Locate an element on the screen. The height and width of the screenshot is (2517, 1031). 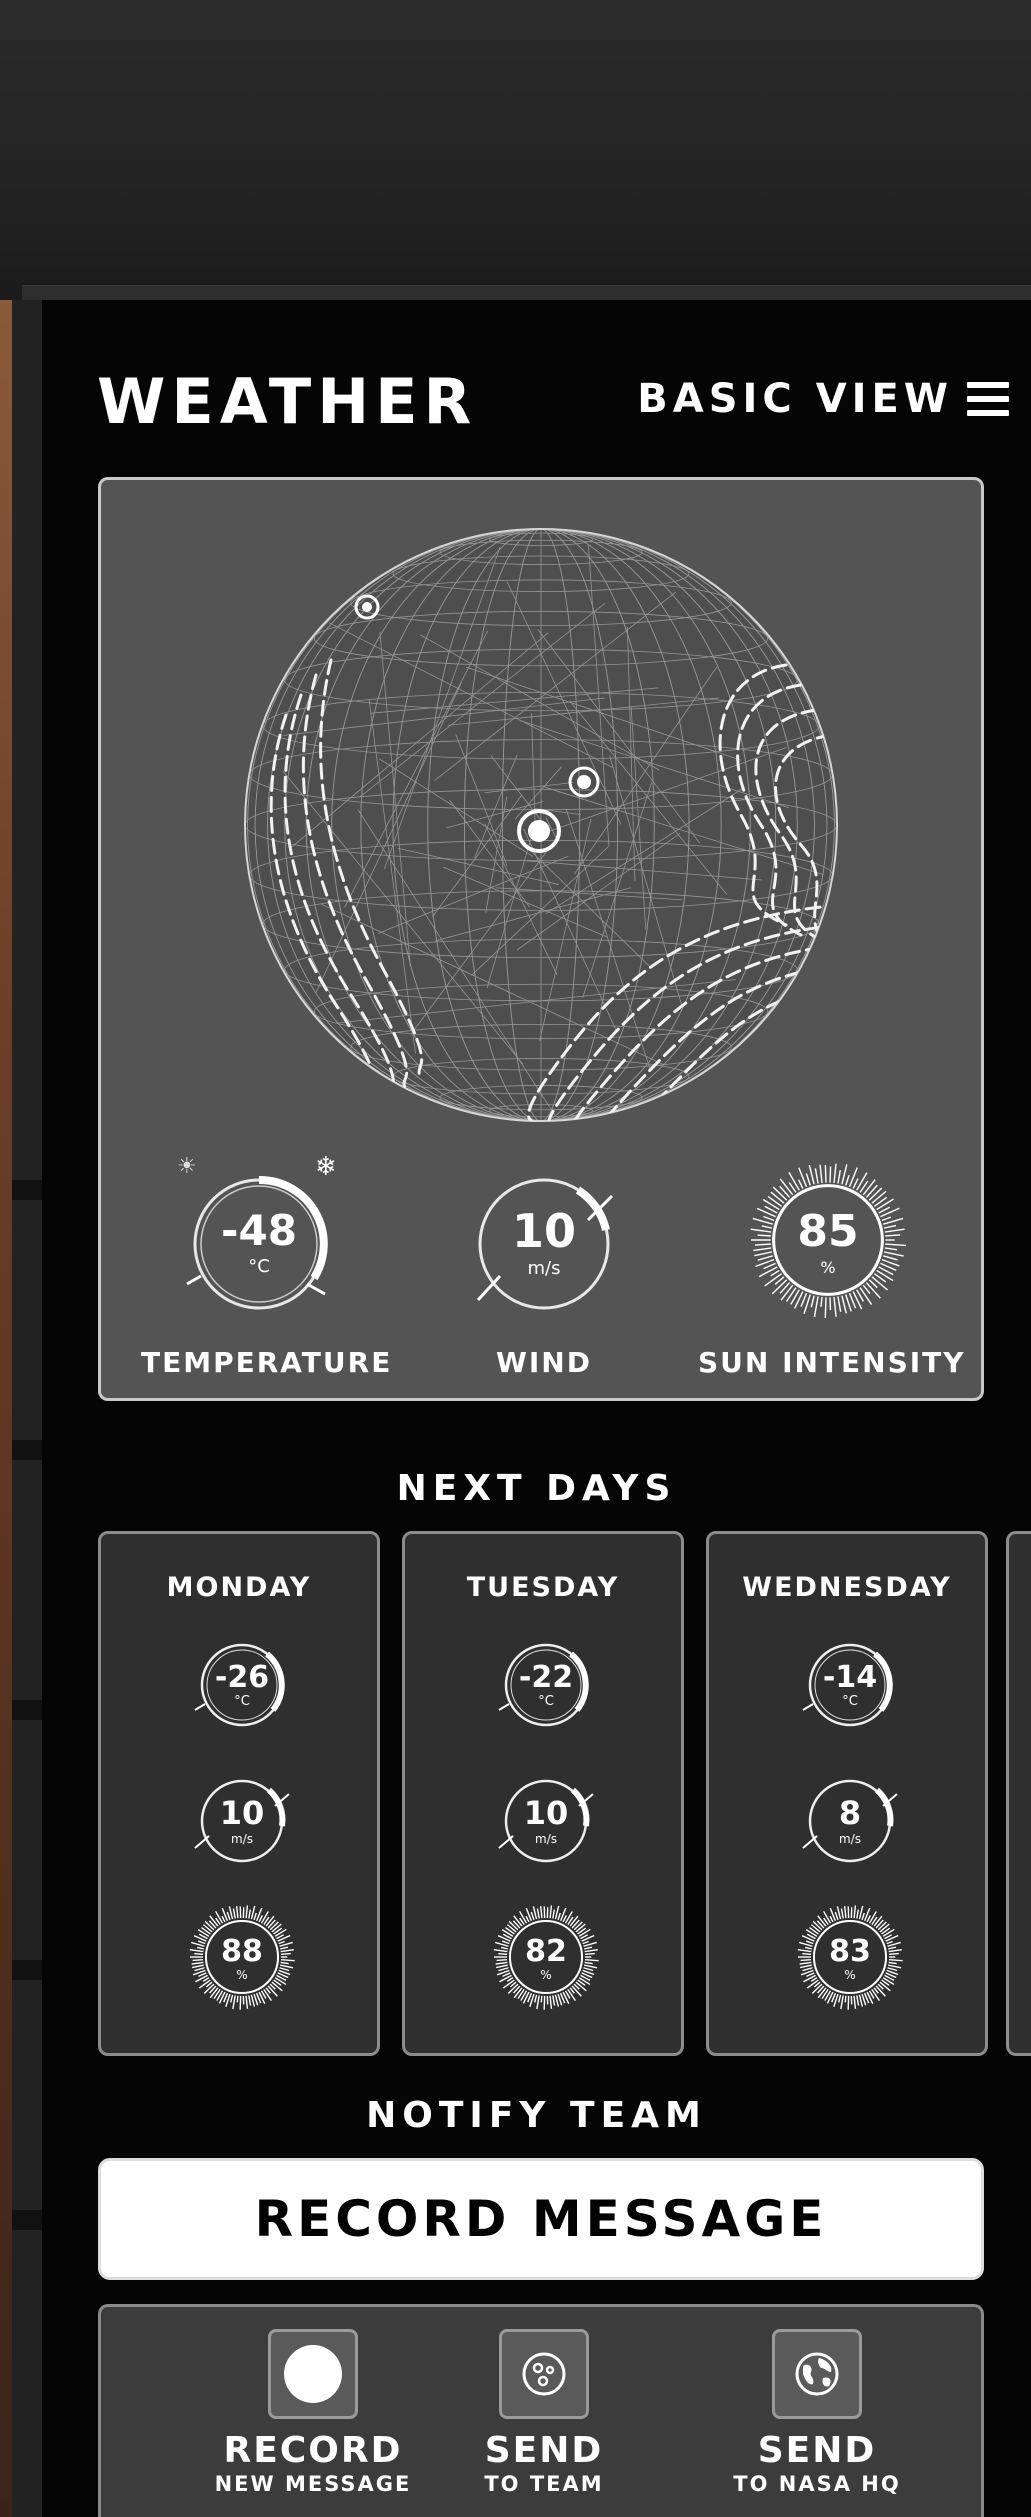
day-temperature-value: -22 is located at coordinates (546, 1677).